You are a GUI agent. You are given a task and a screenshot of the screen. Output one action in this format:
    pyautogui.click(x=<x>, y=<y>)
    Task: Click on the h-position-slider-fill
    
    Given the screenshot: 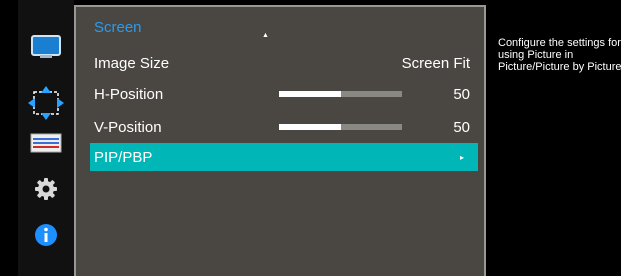 What is the action you would take?
    pyautogui.click(x=310, y=94)
    